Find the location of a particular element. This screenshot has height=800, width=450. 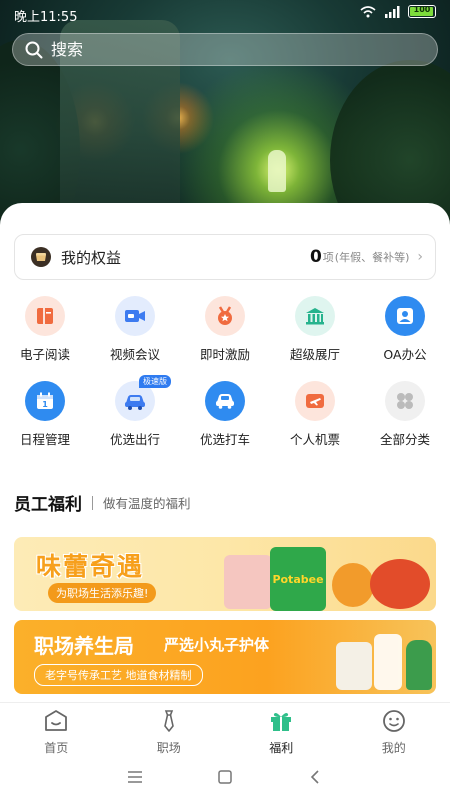

benefits-count: 0 is located at coordinates (315, 257).